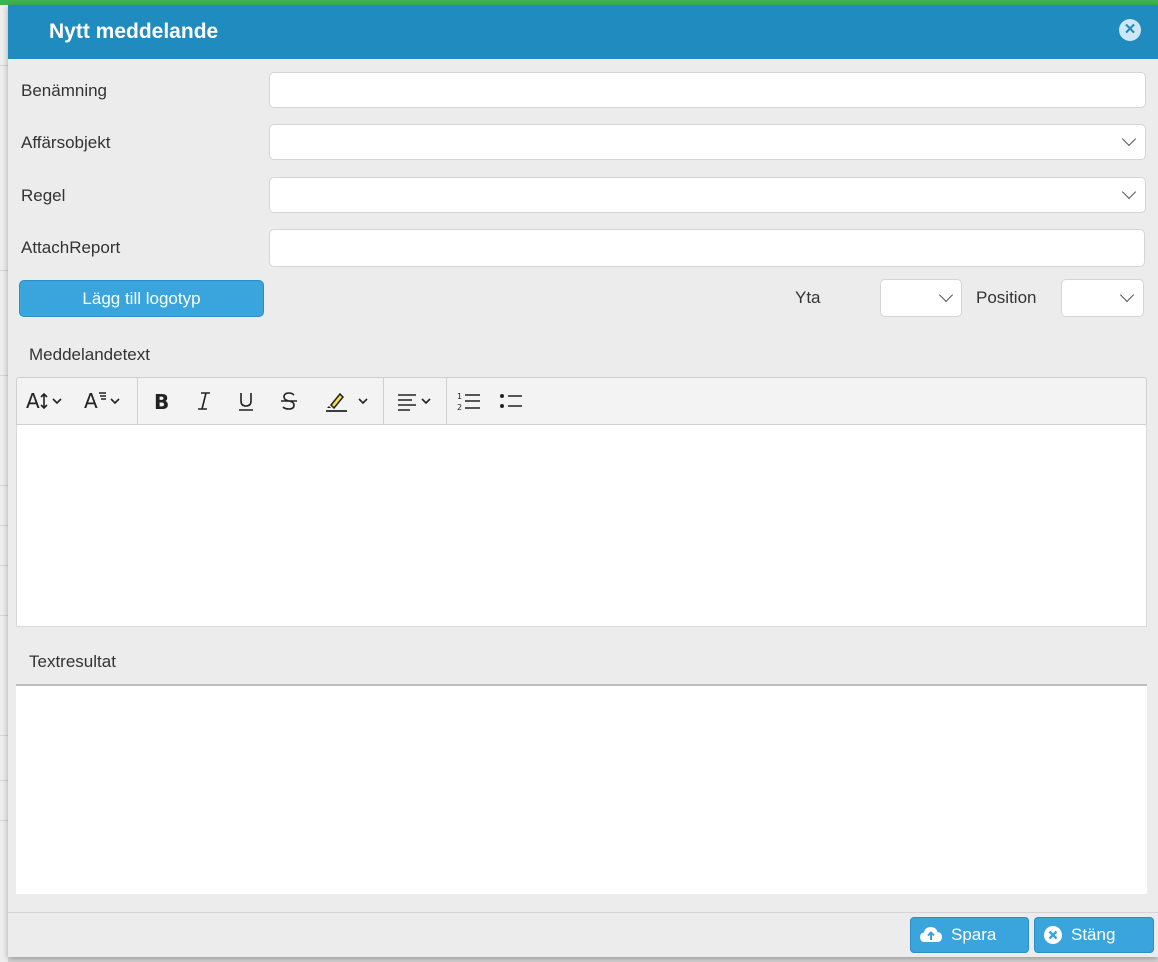  Describe the element at coordinates (89, 354) in the screenshot. I see `message-text-label: Meddelandetext` at that location.